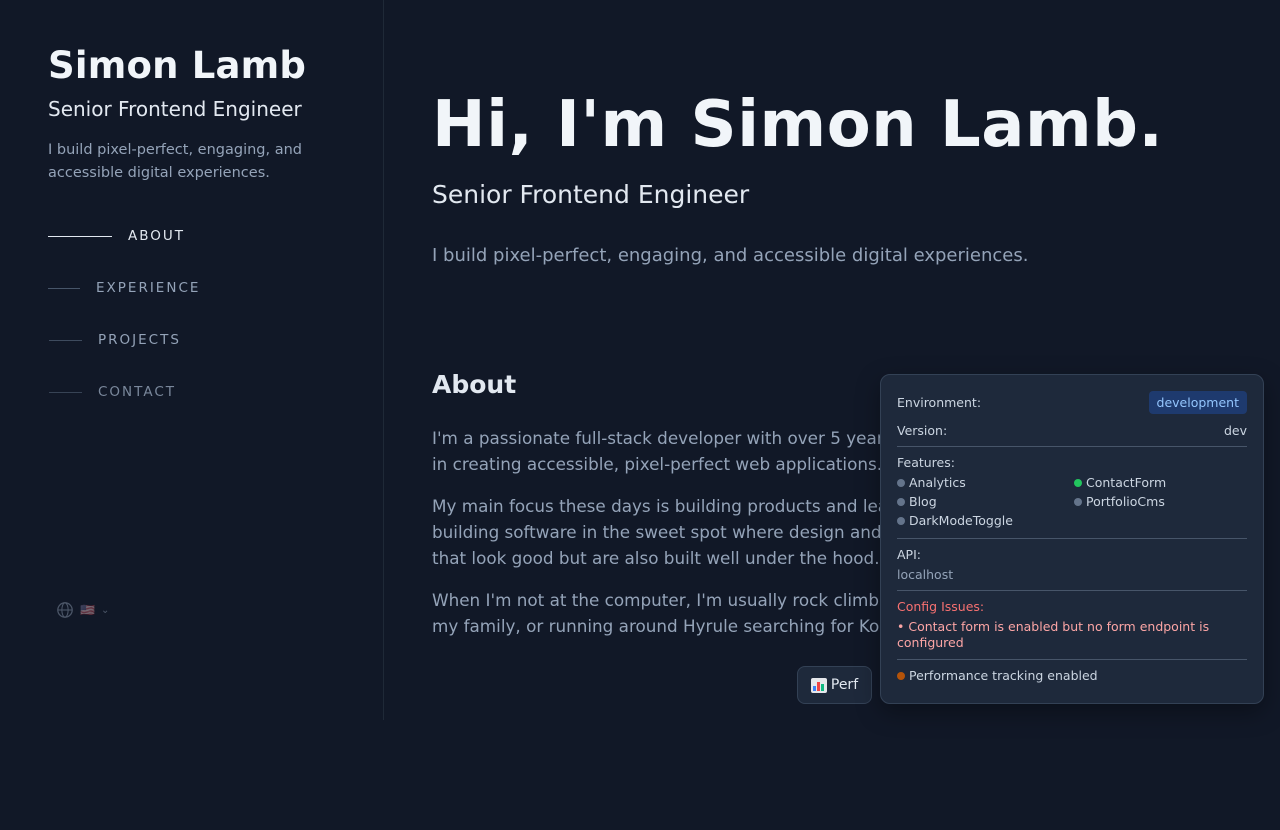  I want to click on features-label: Features:, so click(926, 462).